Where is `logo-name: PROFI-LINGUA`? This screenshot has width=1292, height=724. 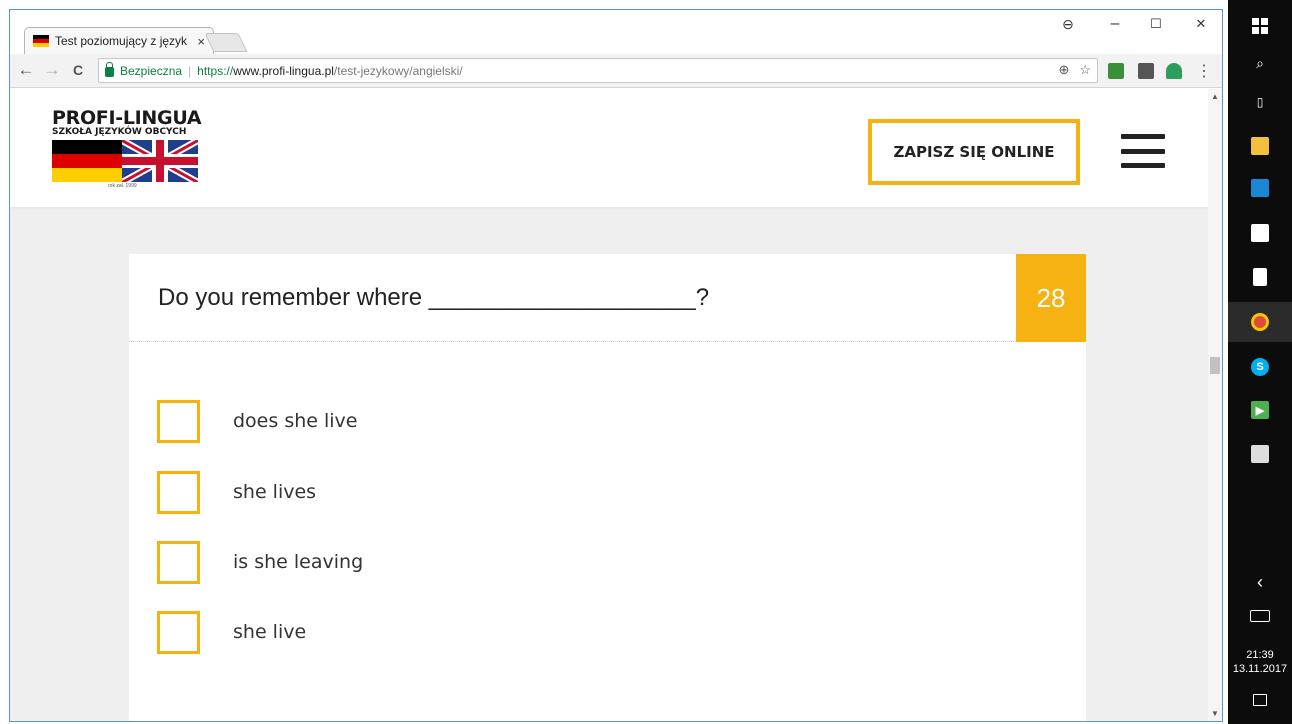 logo-name: PROFI-LINGUA is located at coordinates (127, 118).